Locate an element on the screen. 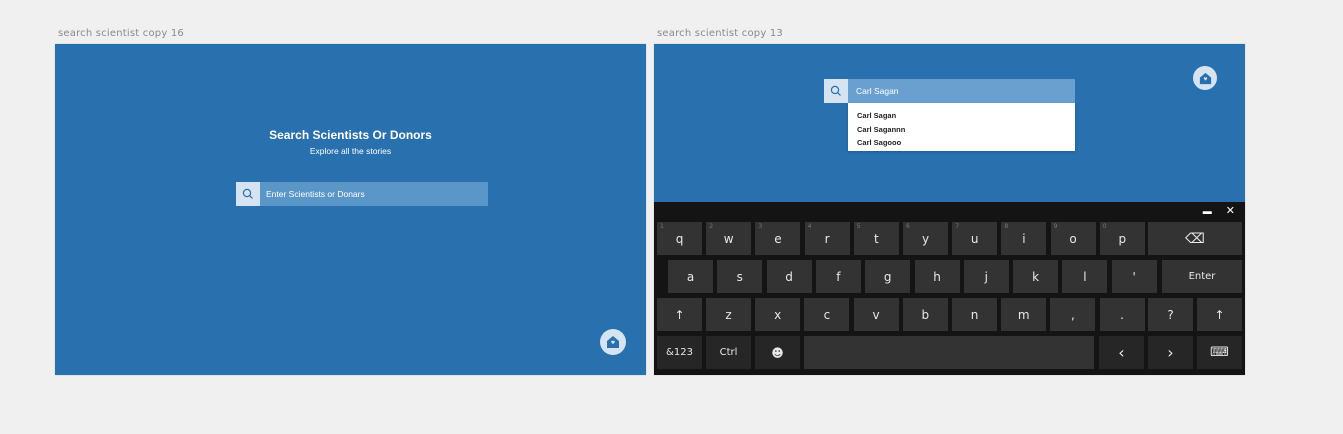 This screenshot has width=1343, height=434. key-w: w2 is located at coordinates (729, 238).